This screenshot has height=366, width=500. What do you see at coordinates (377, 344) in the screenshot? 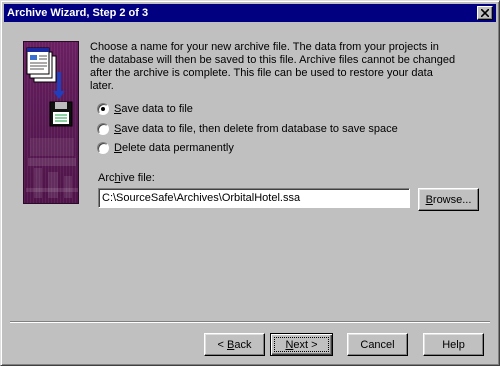
I see `cancel-button: Cancel` at bounding box center [377, 344].